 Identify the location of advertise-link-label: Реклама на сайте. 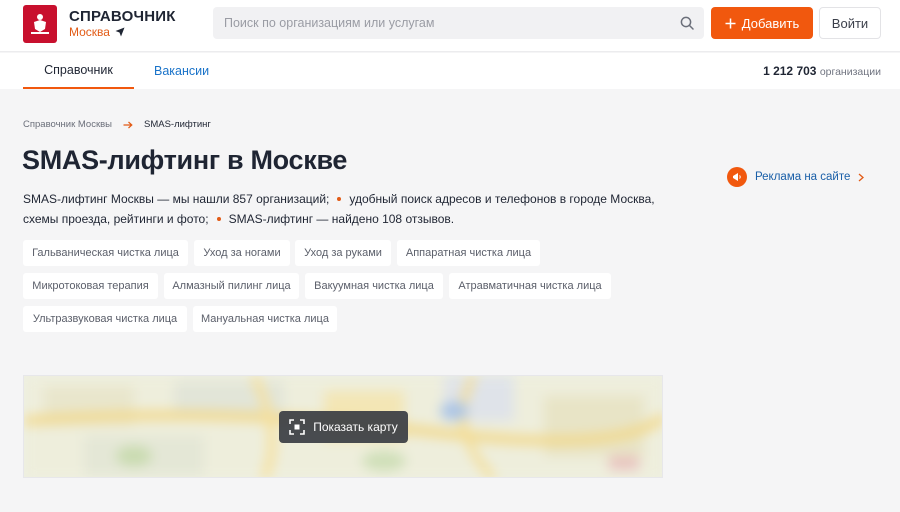
(803, 177).